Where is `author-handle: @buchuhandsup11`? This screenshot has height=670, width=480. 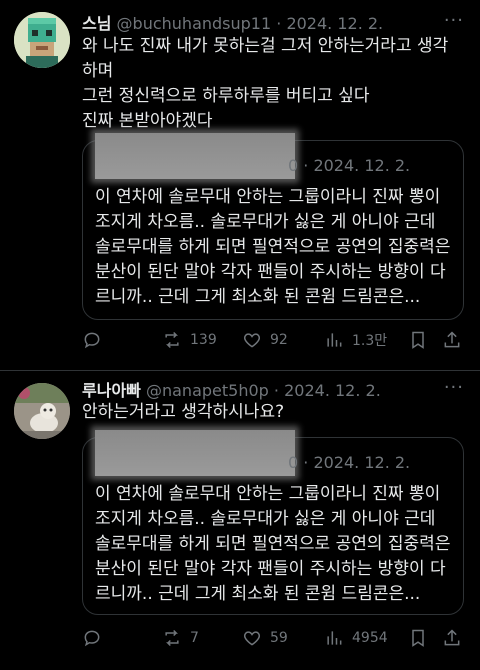 author-handle: @buchuhandsup11 is located at coordinates (194, 23).